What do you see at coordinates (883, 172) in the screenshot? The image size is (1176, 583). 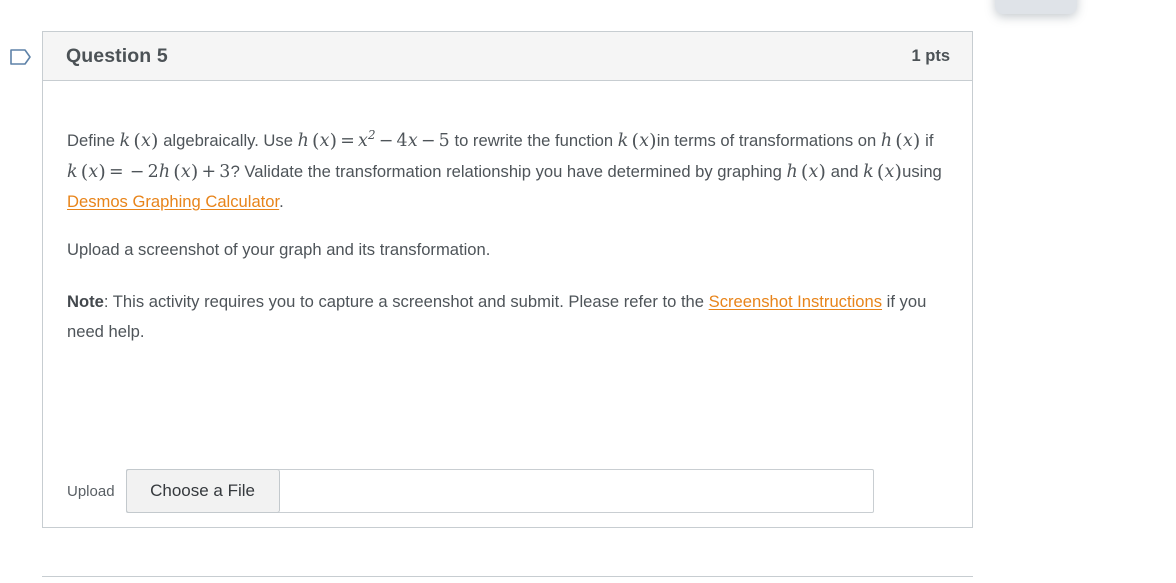 I see `math-k-of-x-3: k (x)` at bounding box center [883, 172].